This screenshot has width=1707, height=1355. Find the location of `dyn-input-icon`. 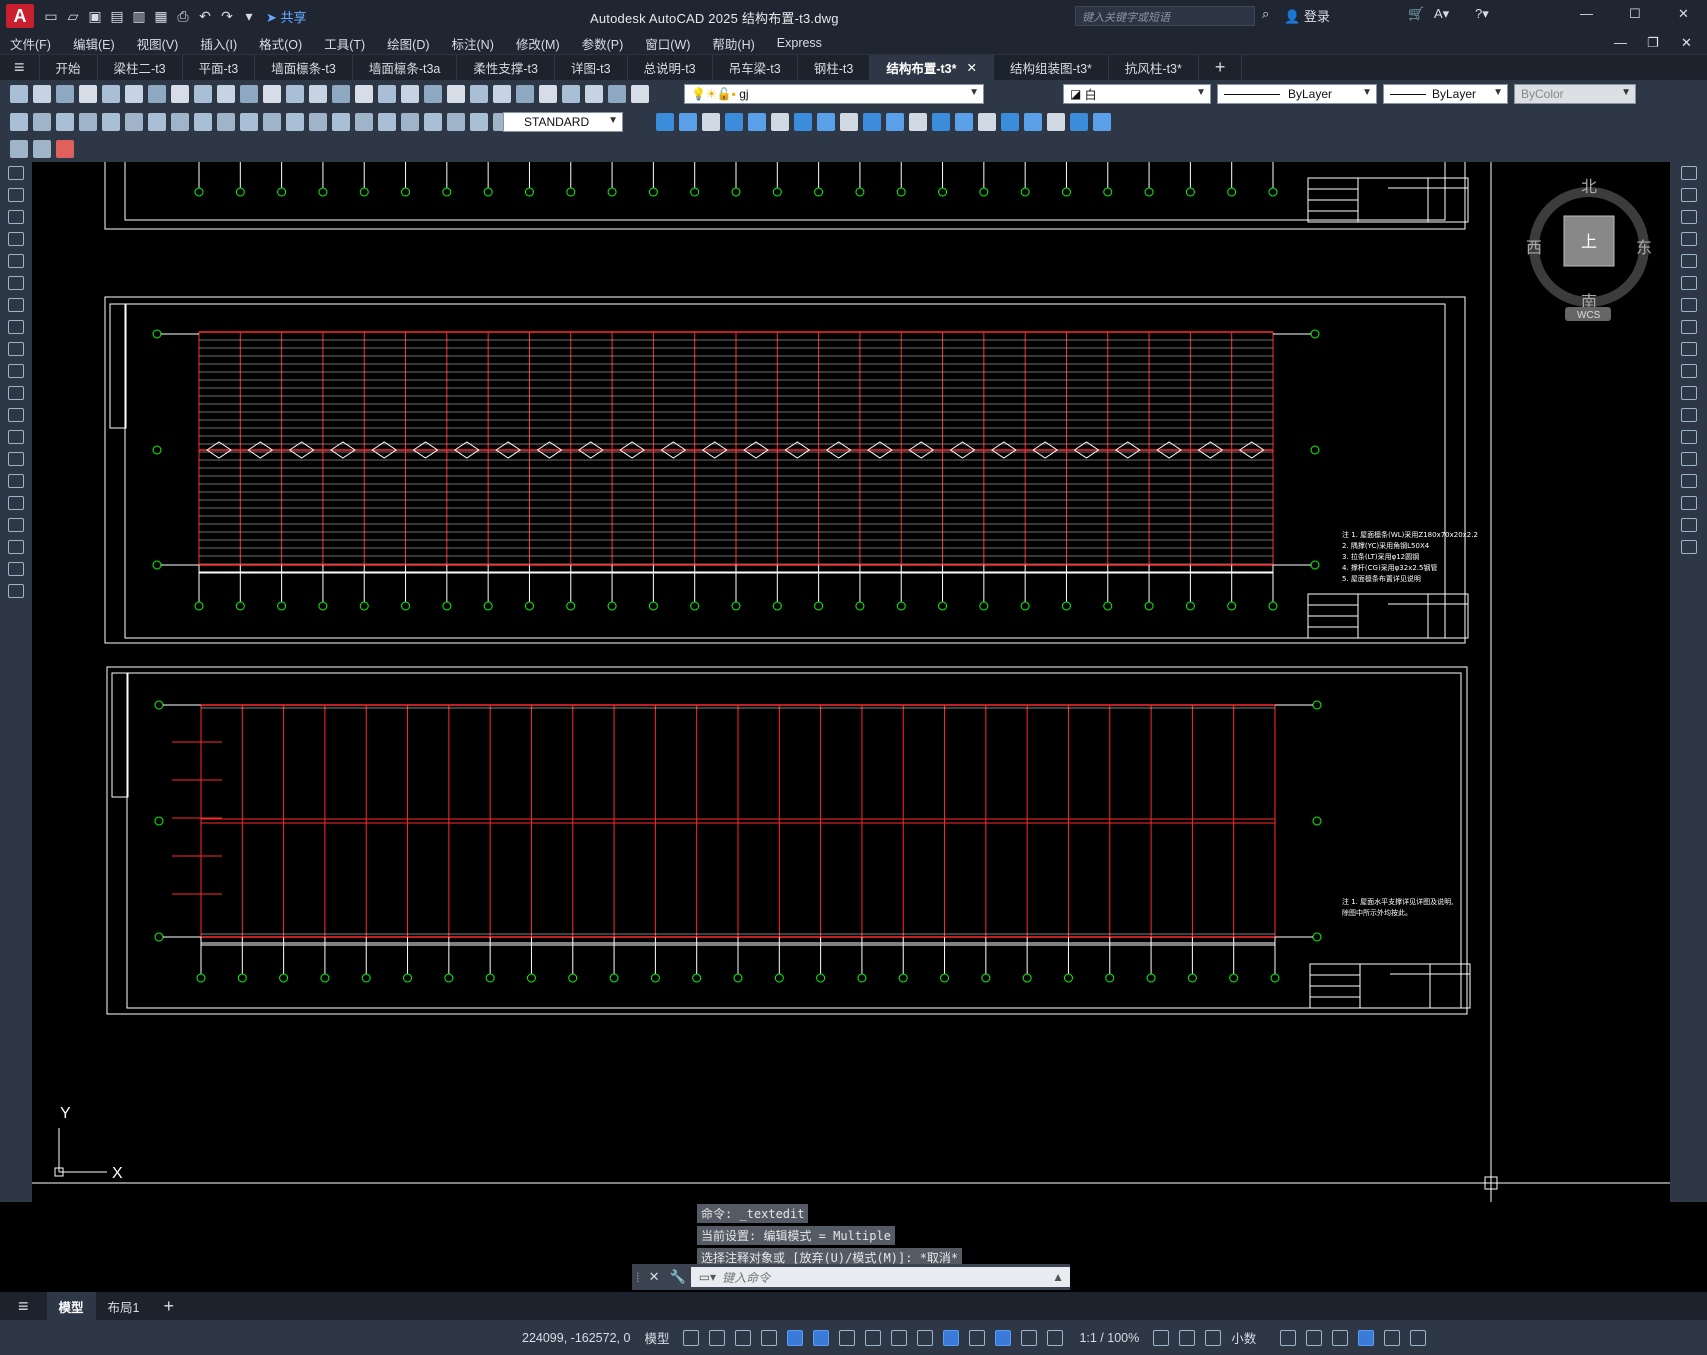

dyn-input-icon is located at coordinates (977, 1337).